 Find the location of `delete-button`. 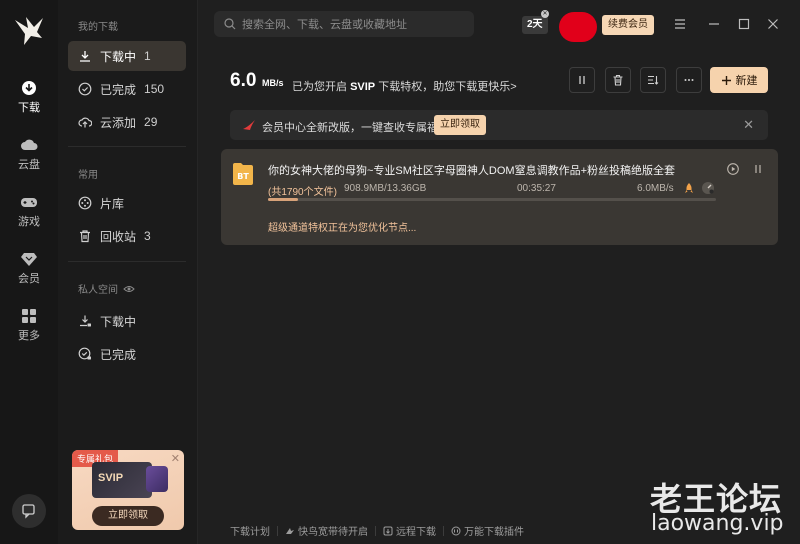

delete-button is located at coordinates (618, 80).